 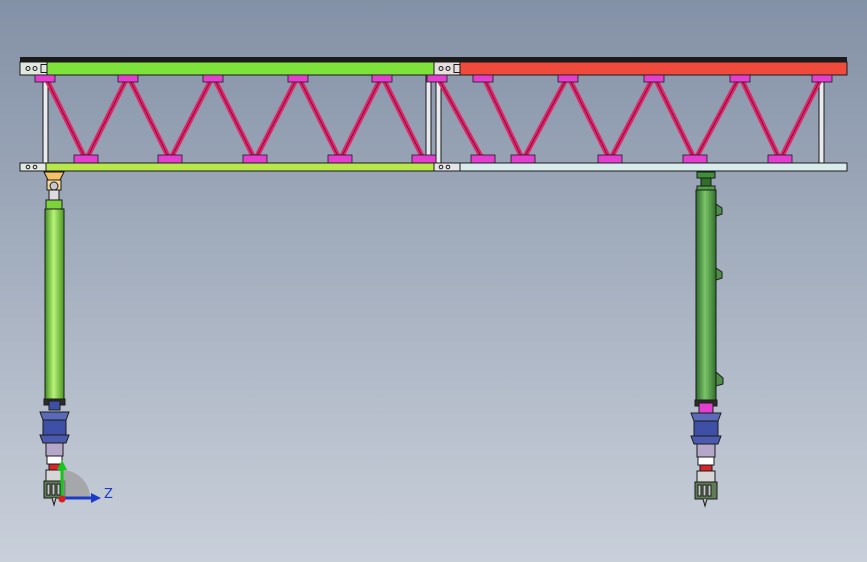 What do you see at coordinates (227, 167) in the screenshot?
I see `bottom-chord-left-segment` at bounding box center [227, 167].